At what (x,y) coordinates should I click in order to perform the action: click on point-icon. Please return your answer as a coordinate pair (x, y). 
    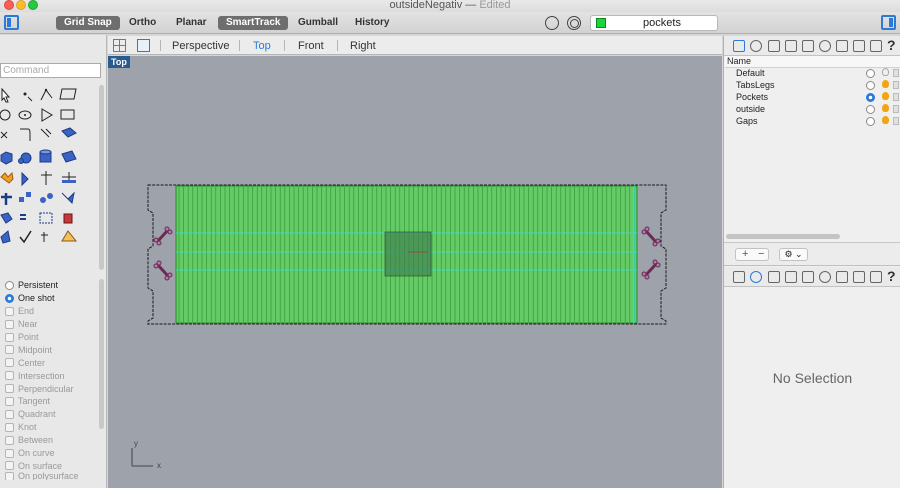
    Looking at the image, I should click on (28, 97).